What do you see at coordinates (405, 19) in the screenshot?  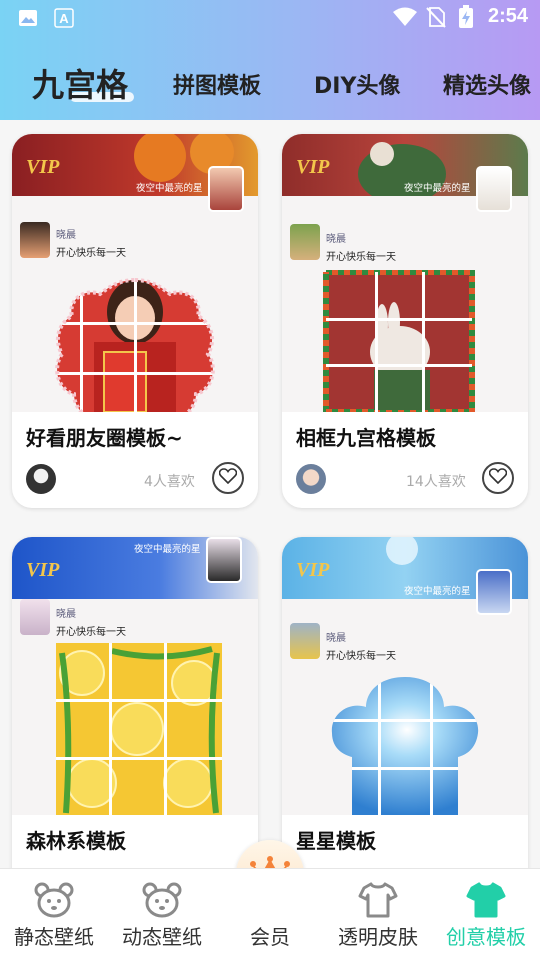 I see `wifi-icon` at bounding box center [405, 19].